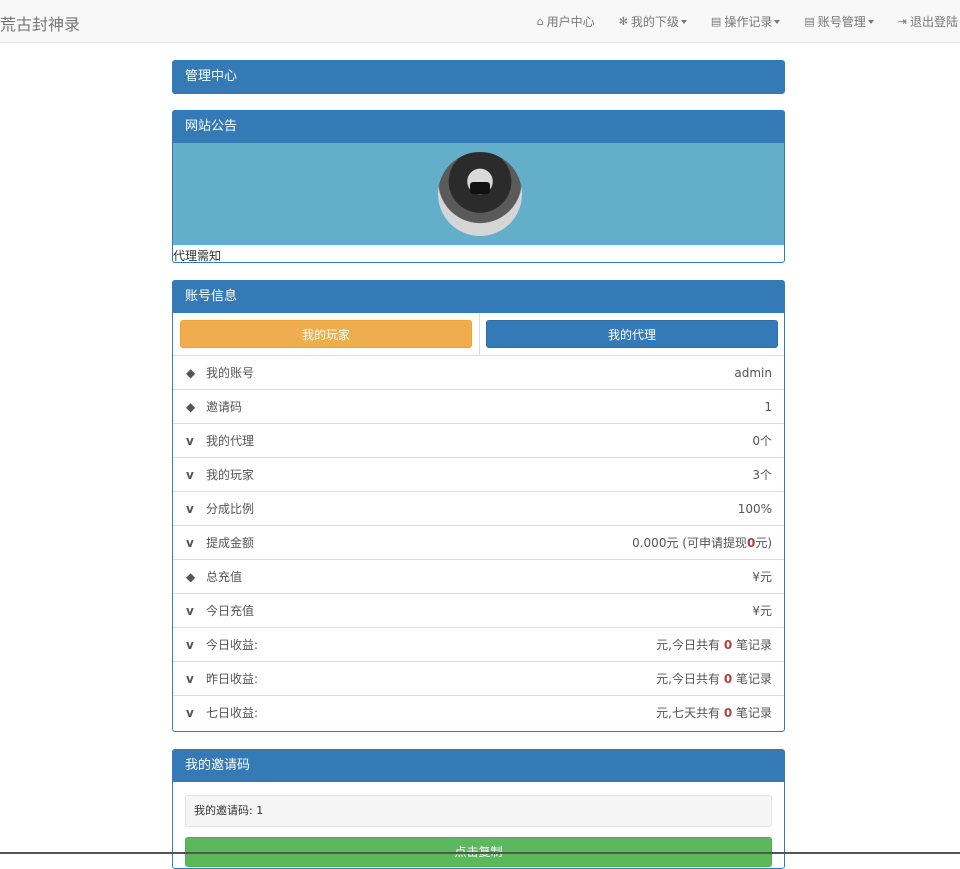 This screenshot has height=869, width=960. I want to click on list-item: ◆ 邀请码 1, so click(478, 407).